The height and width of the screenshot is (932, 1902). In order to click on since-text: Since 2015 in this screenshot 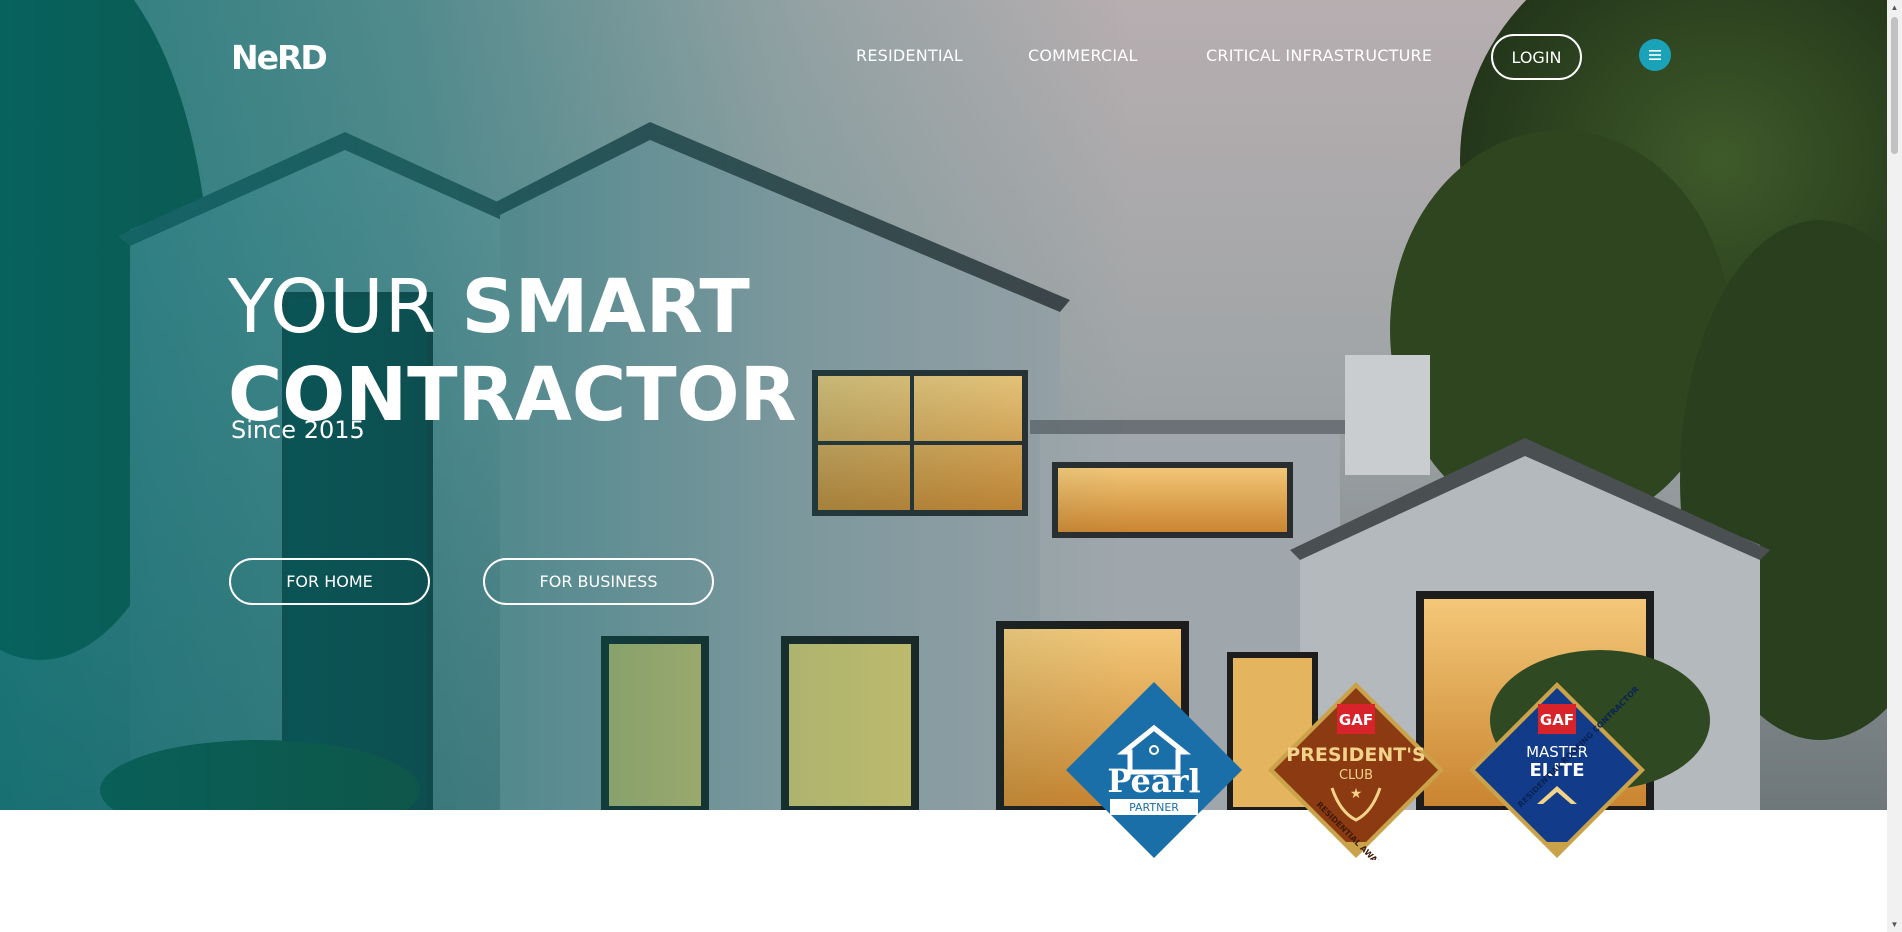, I will do `click(298, 430)`.